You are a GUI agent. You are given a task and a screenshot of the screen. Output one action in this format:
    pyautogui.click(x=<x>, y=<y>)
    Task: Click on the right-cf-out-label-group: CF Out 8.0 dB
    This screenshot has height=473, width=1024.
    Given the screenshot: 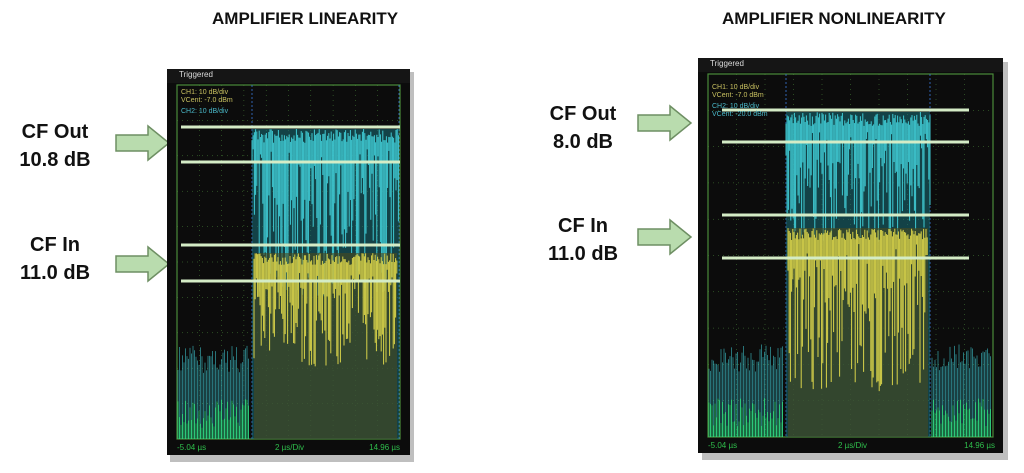 What is the action you would take?
    pyautogui.click(x=583, y=128)
    